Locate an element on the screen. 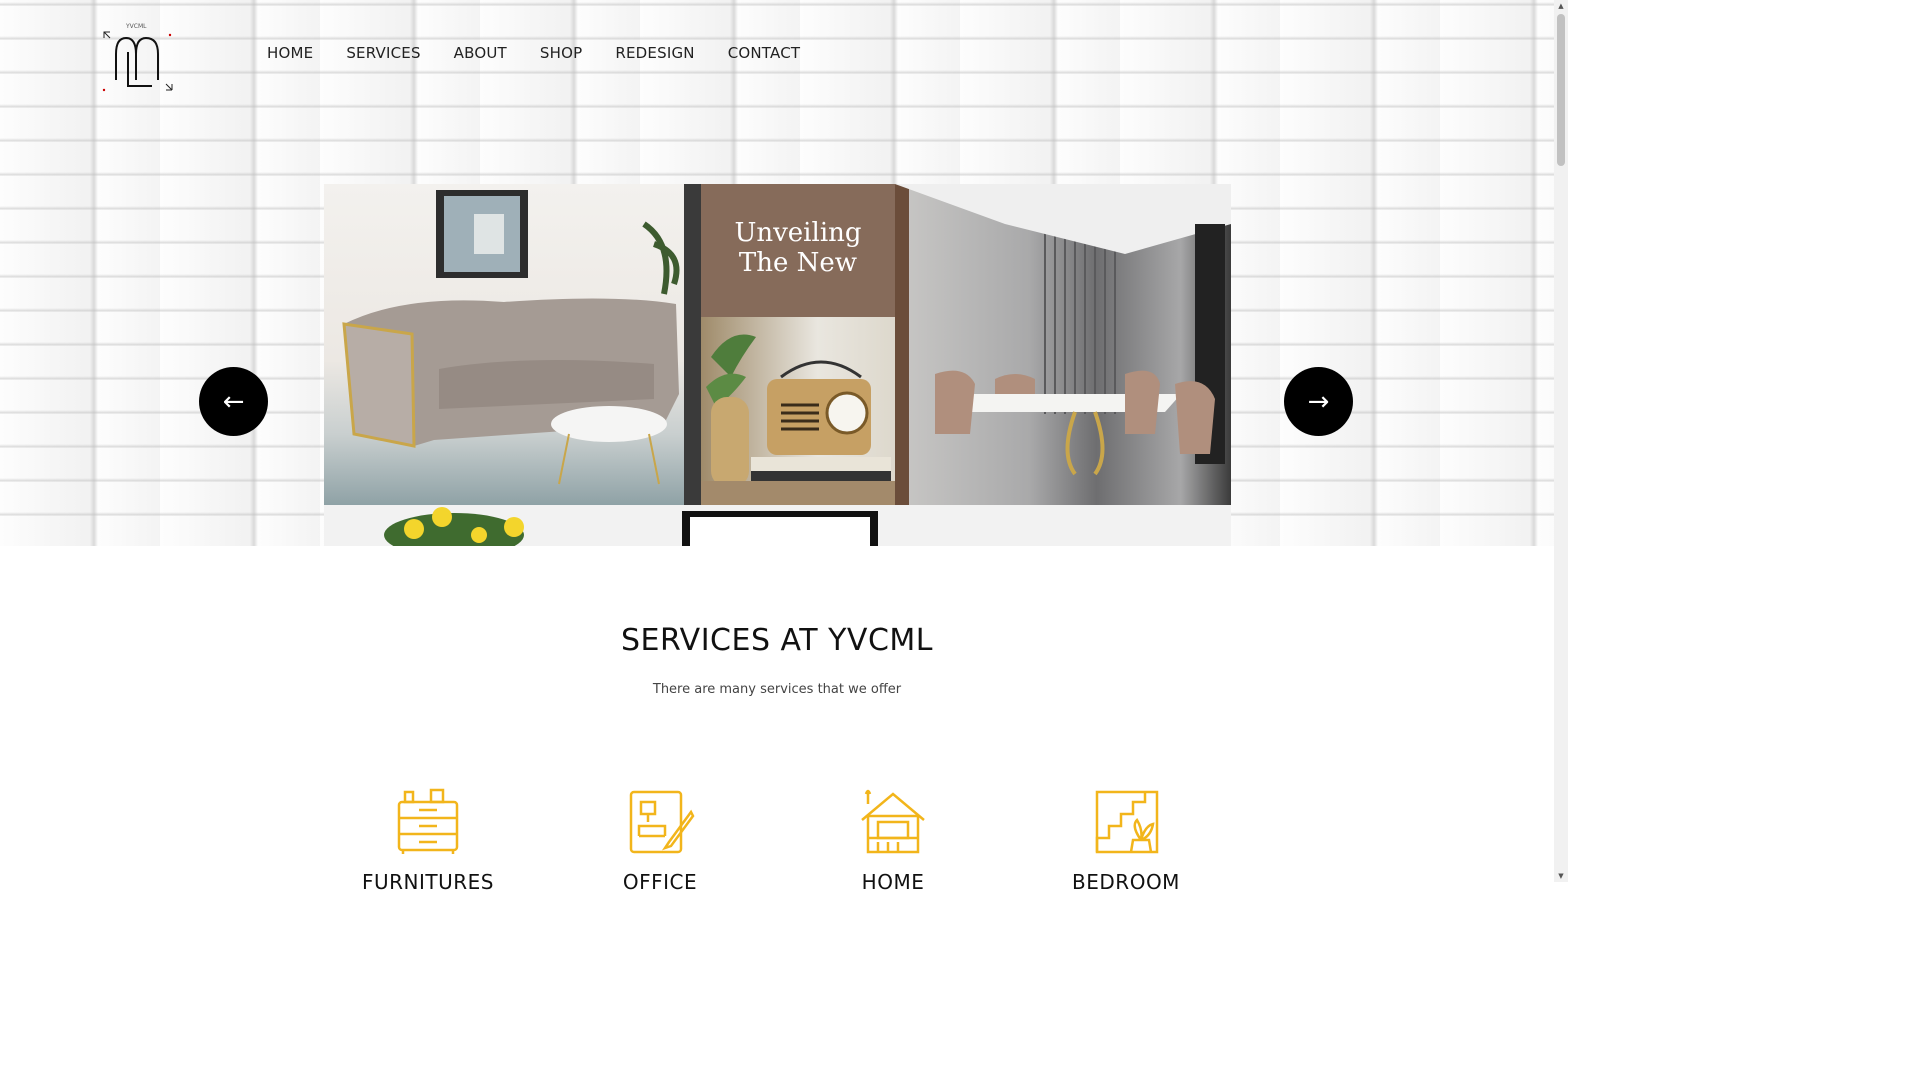 The image size is (1920, 1080). bottom-photo-strip is located at coordinates (777, 525).